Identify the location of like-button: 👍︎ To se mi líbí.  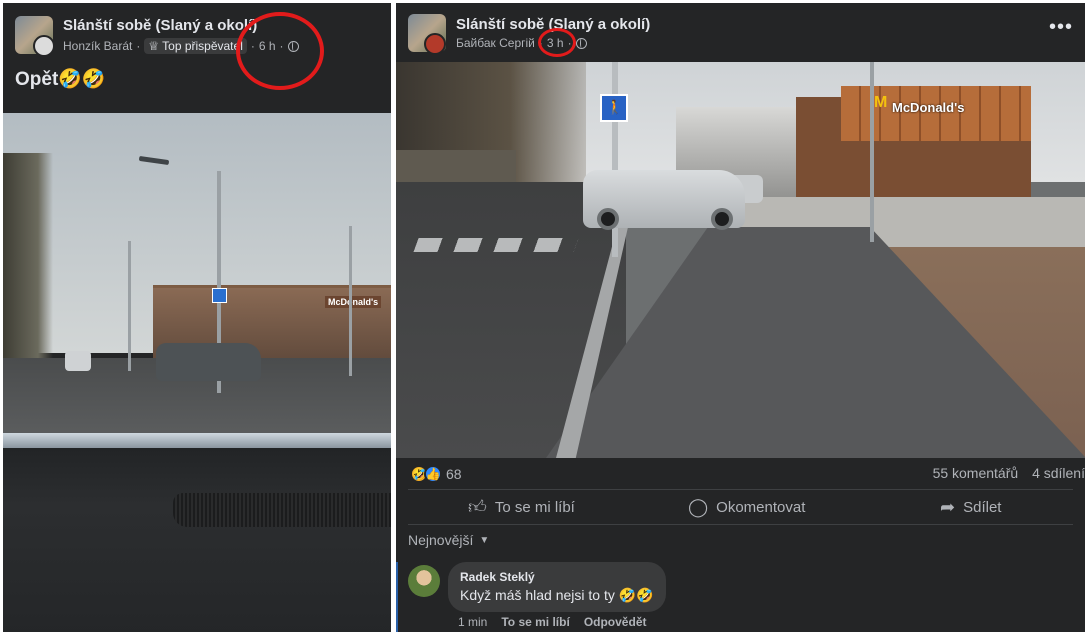
(521, 507).